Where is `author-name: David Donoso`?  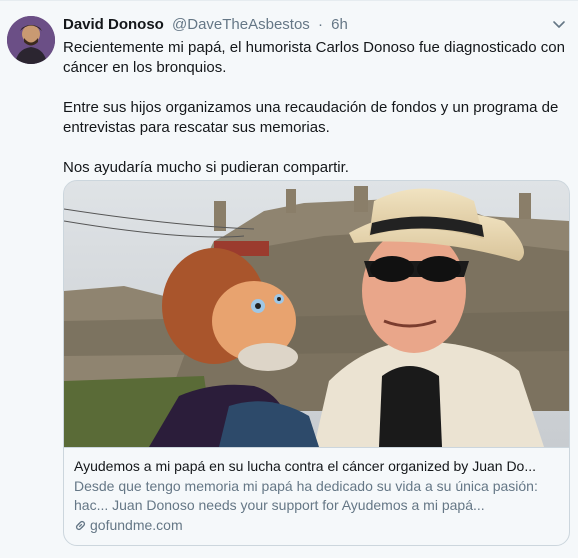 author-name: David Donoso is located at coordinates (113, 24).